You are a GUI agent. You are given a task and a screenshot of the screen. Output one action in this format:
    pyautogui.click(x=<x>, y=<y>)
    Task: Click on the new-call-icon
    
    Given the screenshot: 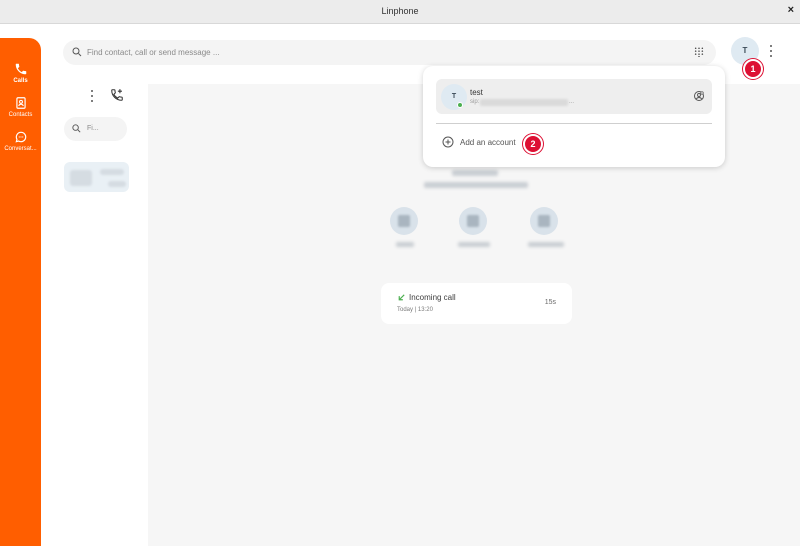 What is the action you would take?
    pyautogui.click(x=117, y=95)
    